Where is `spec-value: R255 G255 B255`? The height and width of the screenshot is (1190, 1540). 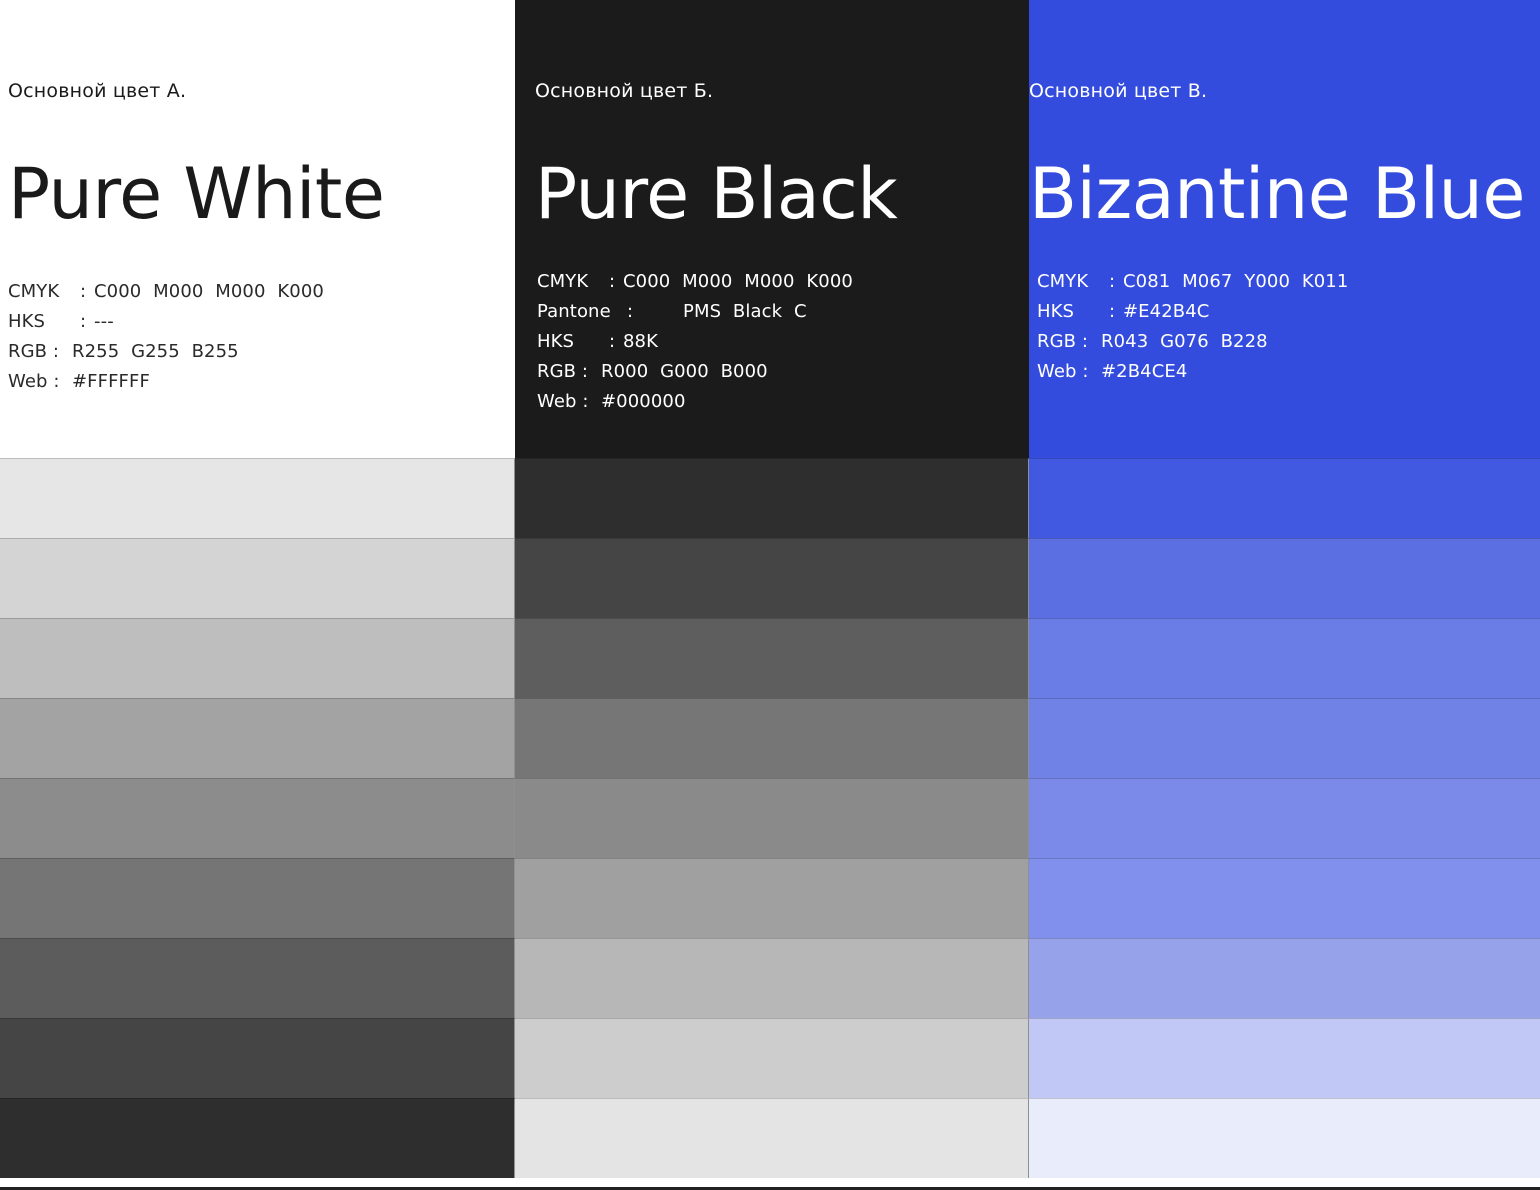
spec-value: R255 G255 B255 is located at coordinates (155, 351).